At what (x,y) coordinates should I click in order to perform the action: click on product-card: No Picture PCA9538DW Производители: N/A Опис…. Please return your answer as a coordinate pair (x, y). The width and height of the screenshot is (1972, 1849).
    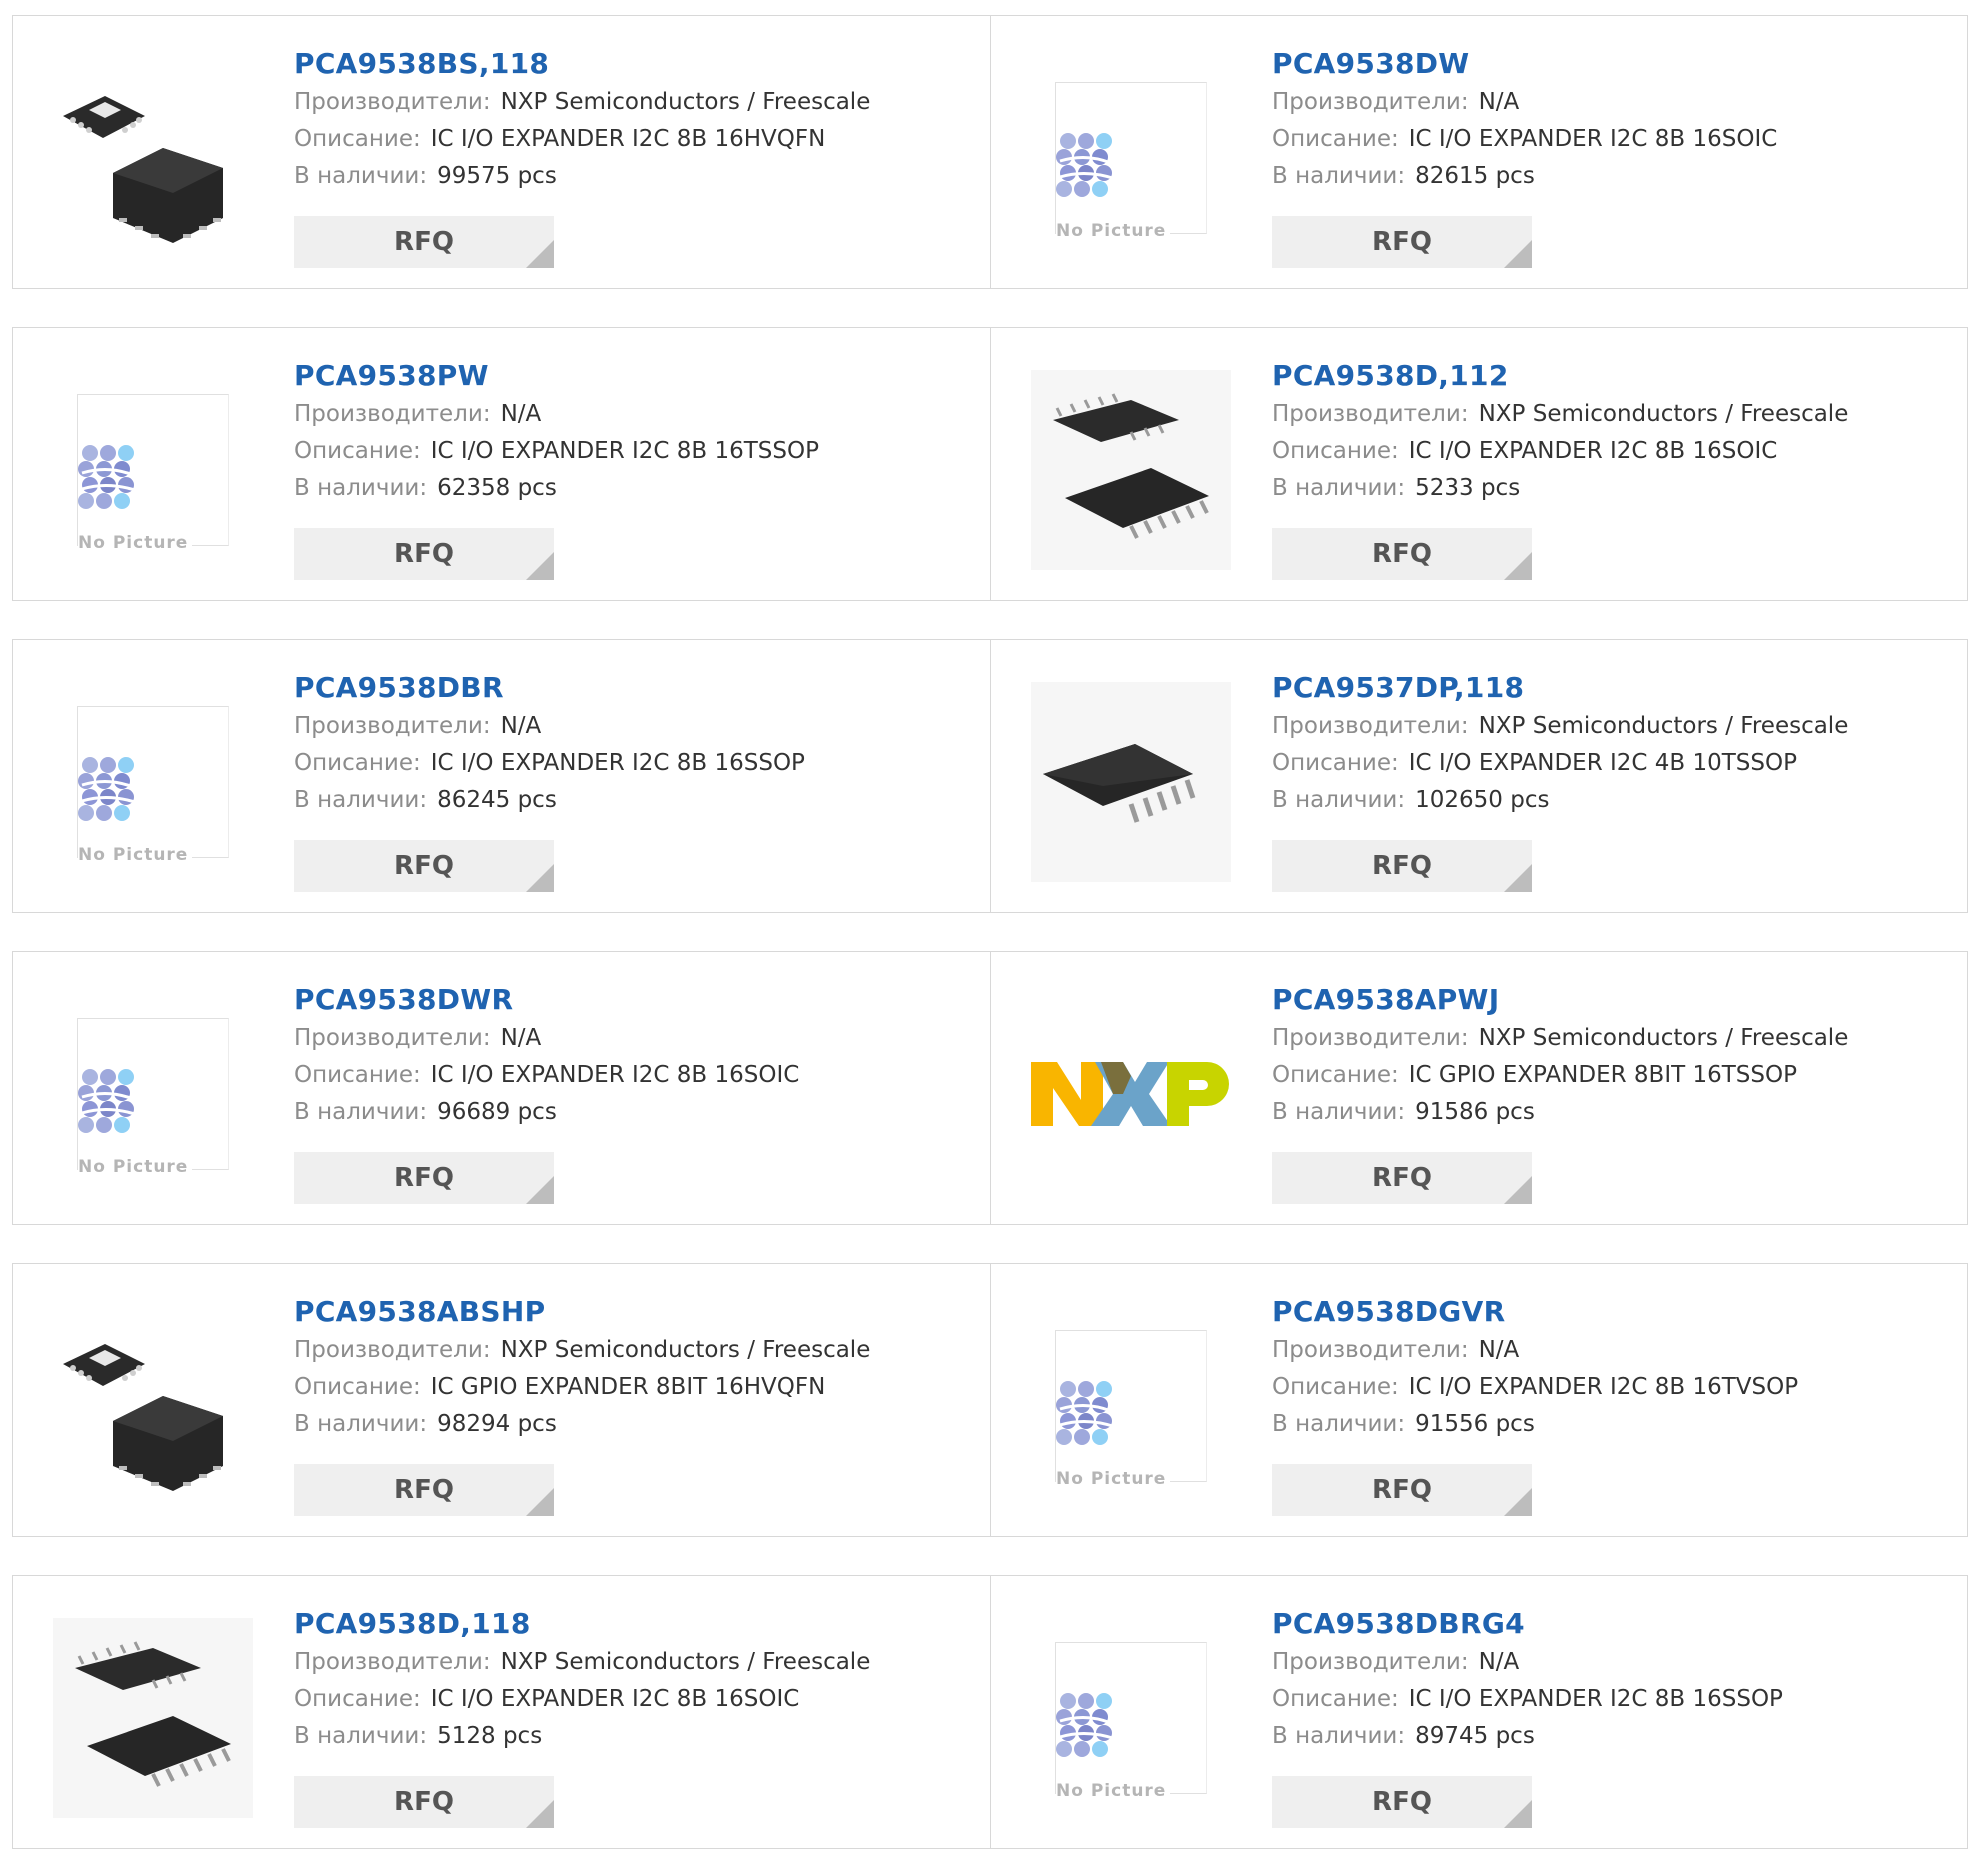
    Looking at the image, I should click on (1478, 152).